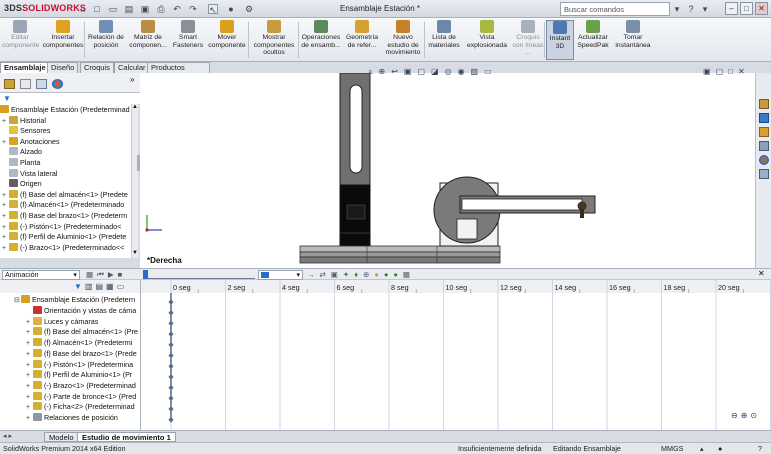 The height and width of the screenshot is (454, 771). Describe the element at coordinates (744, 415) in the screenshot. I see `zoom-in-icon: ⊕` at that location.